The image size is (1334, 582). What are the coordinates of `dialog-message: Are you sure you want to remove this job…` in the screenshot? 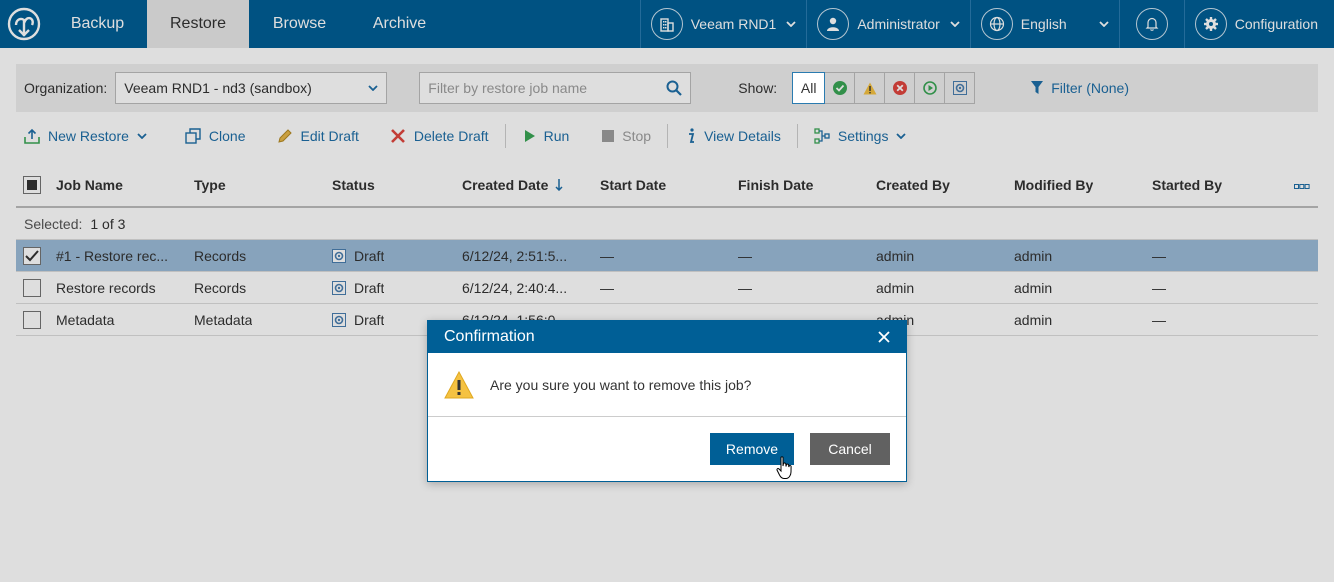 It's located at (621, 384).